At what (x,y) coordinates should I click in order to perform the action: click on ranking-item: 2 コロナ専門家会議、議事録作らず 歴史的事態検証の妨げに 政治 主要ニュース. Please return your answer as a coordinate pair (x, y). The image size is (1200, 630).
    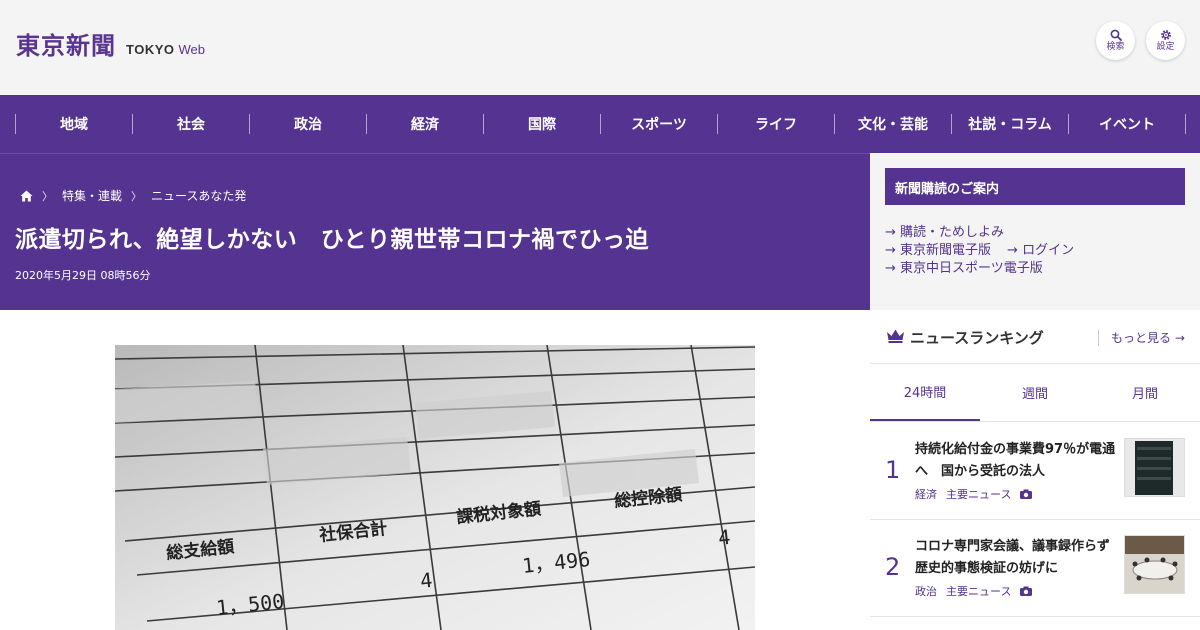
    Looking at the image, I should click on (1035, 568).